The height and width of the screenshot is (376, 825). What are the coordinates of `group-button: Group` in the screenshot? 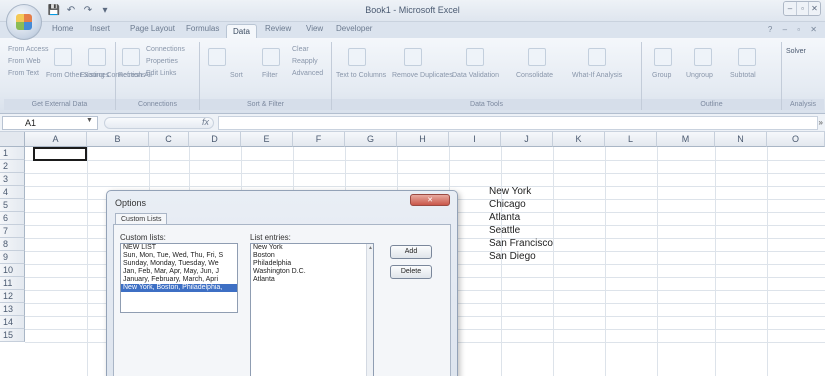 It's located at (661, 75).